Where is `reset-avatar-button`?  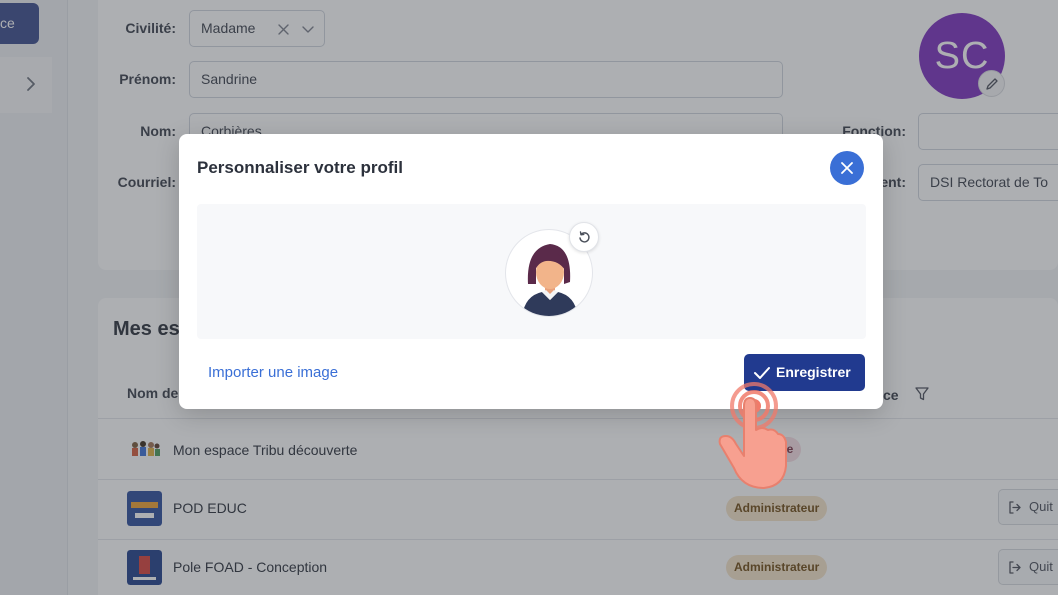 reset-avatar-button is located at coordinates (584, 237).